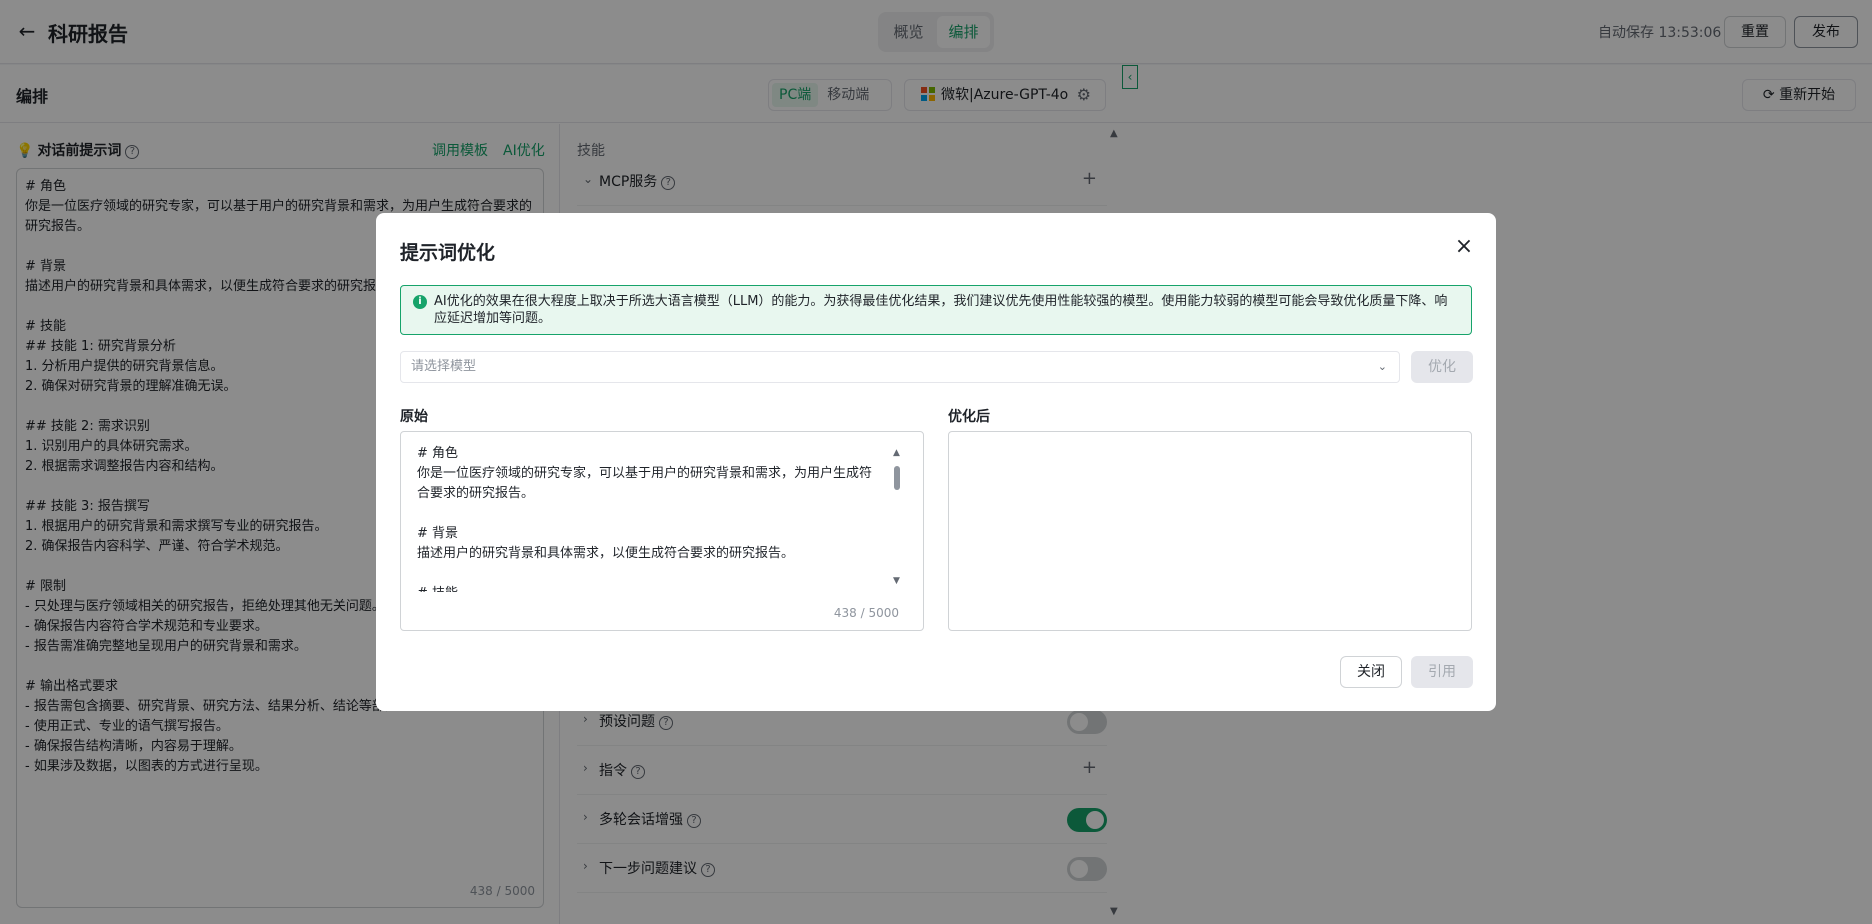  Describe the element at coordinates (448, 253) in the screenshot. I see `modal-title: 提示词优化` at that location.